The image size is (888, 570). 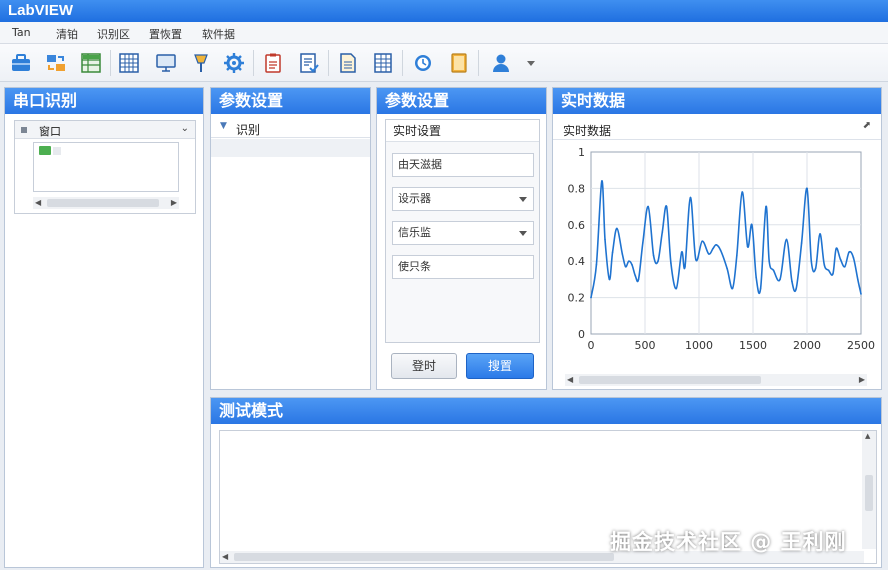 What do you see at coordinates (56, 63) in the screenshot?
I see `transfer-icon` at bounding box center [56, 63].